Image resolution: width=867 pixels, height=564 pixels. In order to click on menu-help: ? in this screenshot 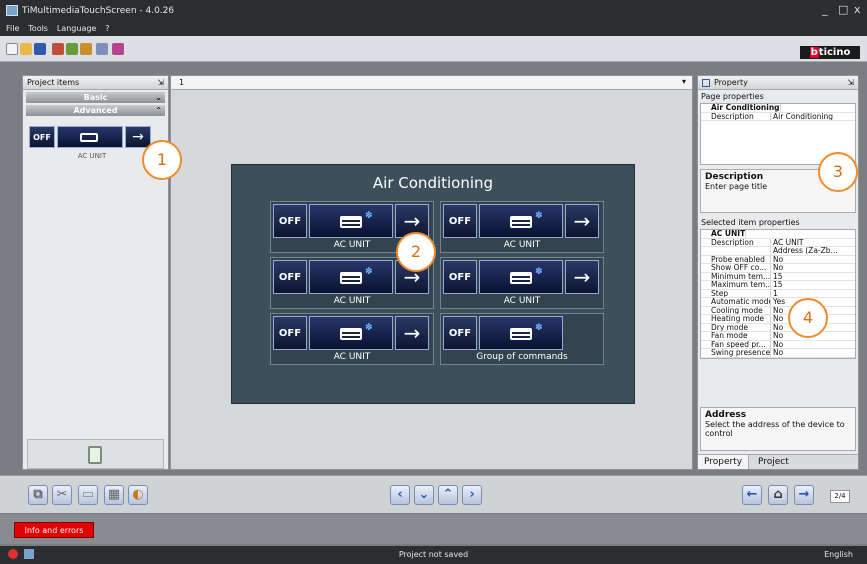, I will do `click(107, 28)`.